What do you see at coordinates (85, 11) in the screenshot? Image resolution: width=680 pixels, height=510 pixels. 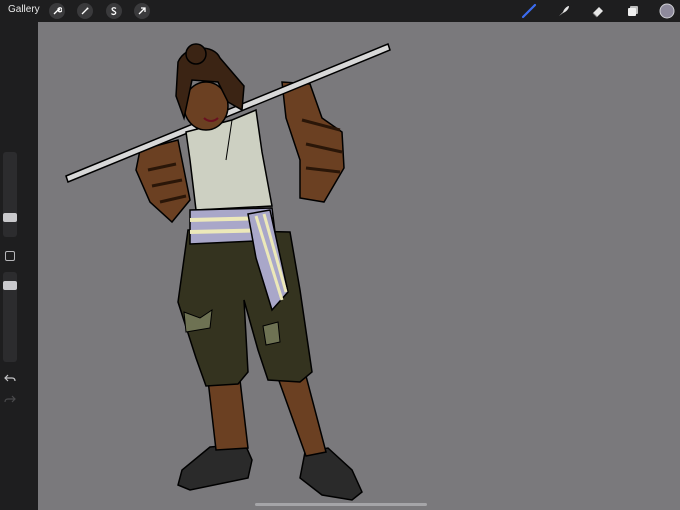 I see `magic-wand-icon` at bounding box center [85, 11].